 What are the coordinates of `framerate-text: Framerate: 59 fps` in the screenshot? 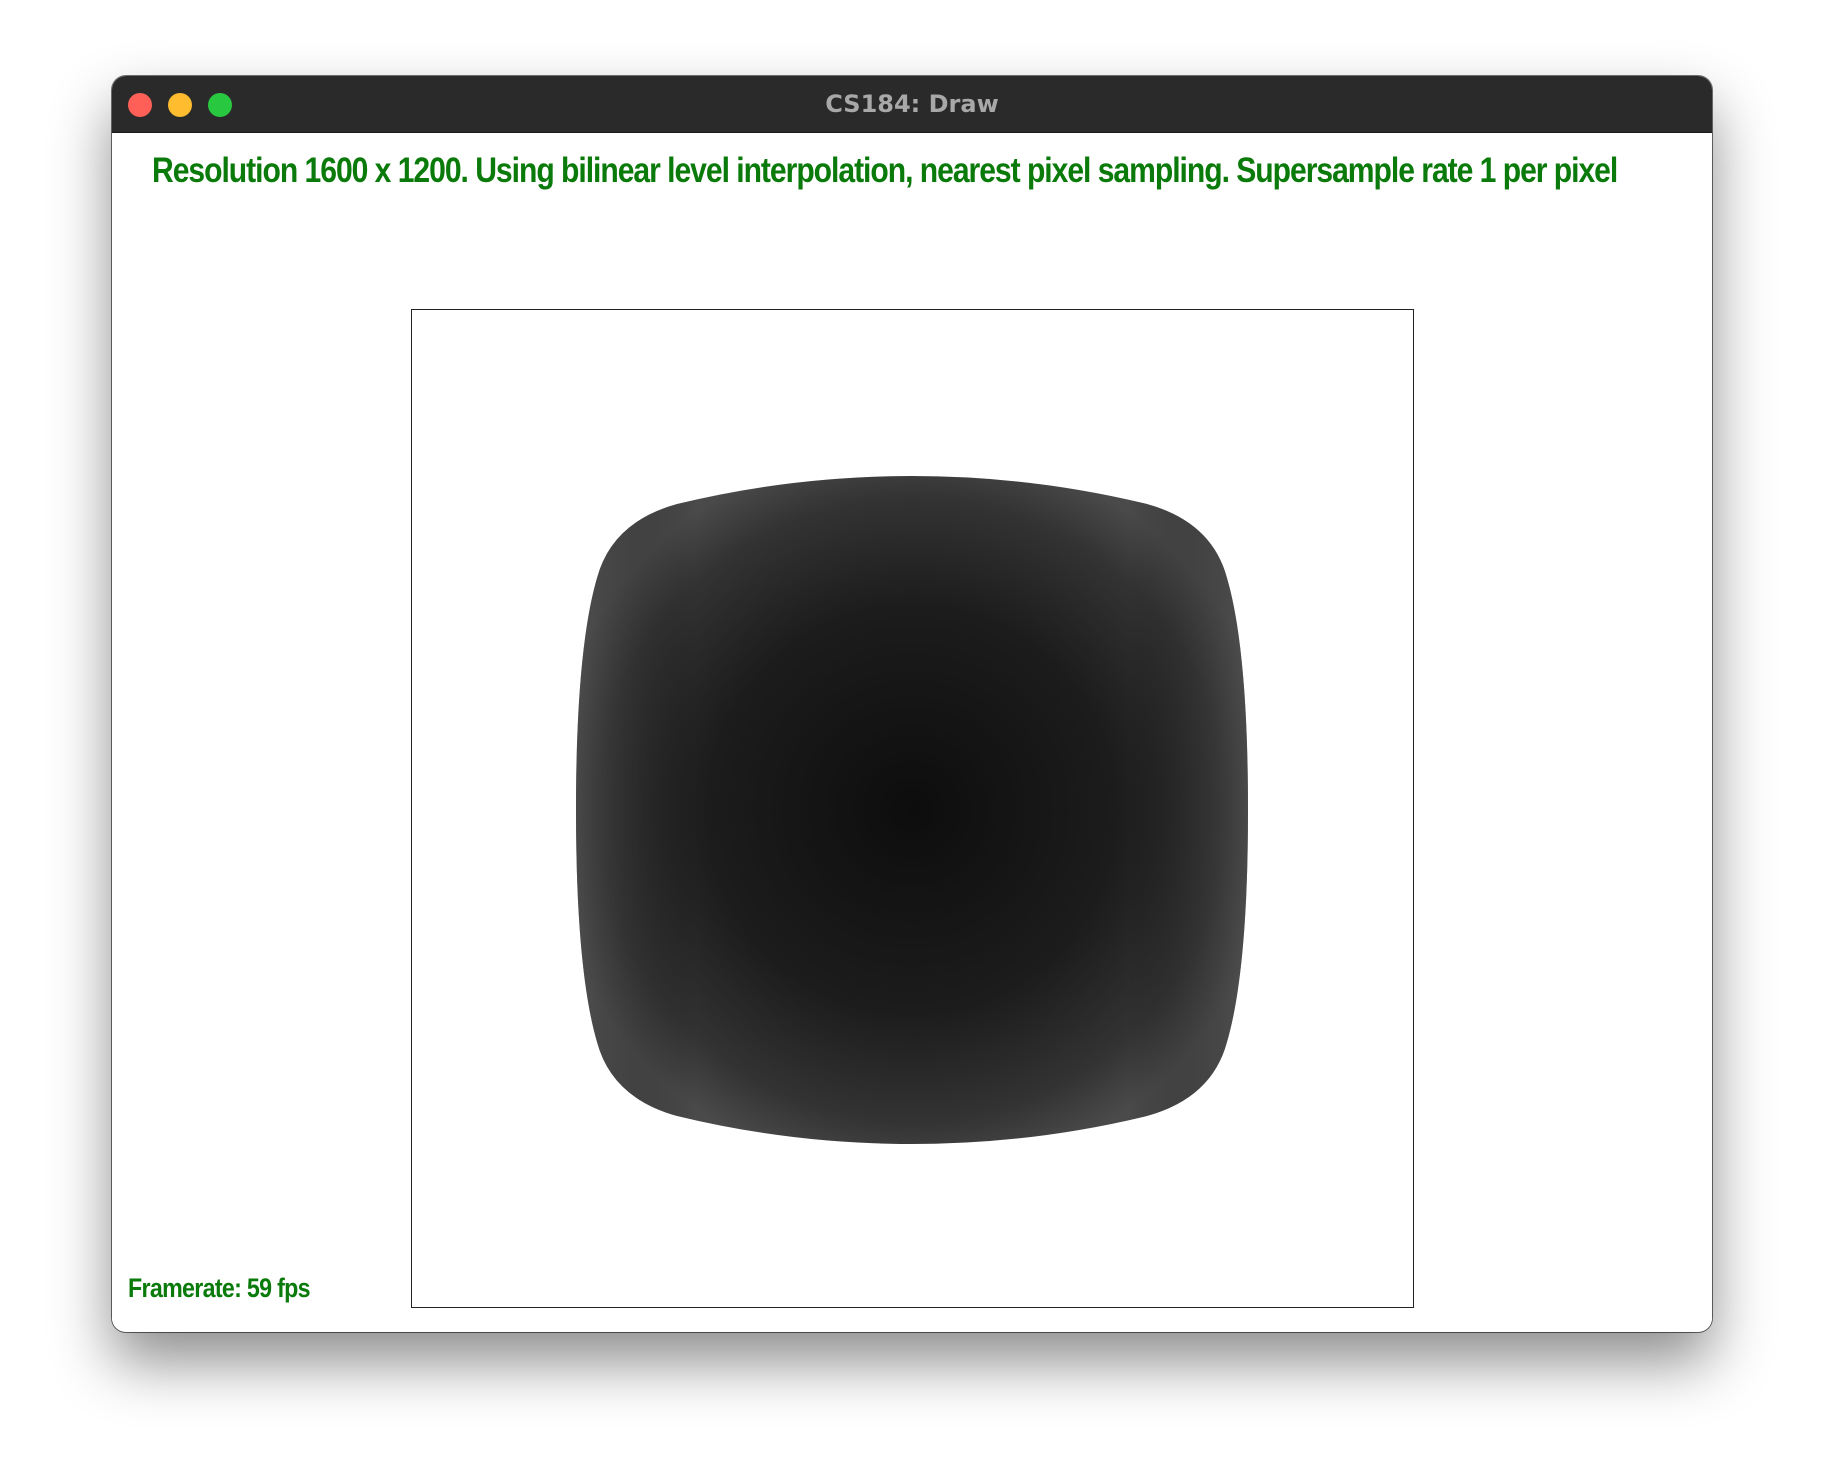 It's located at (219, 1288).